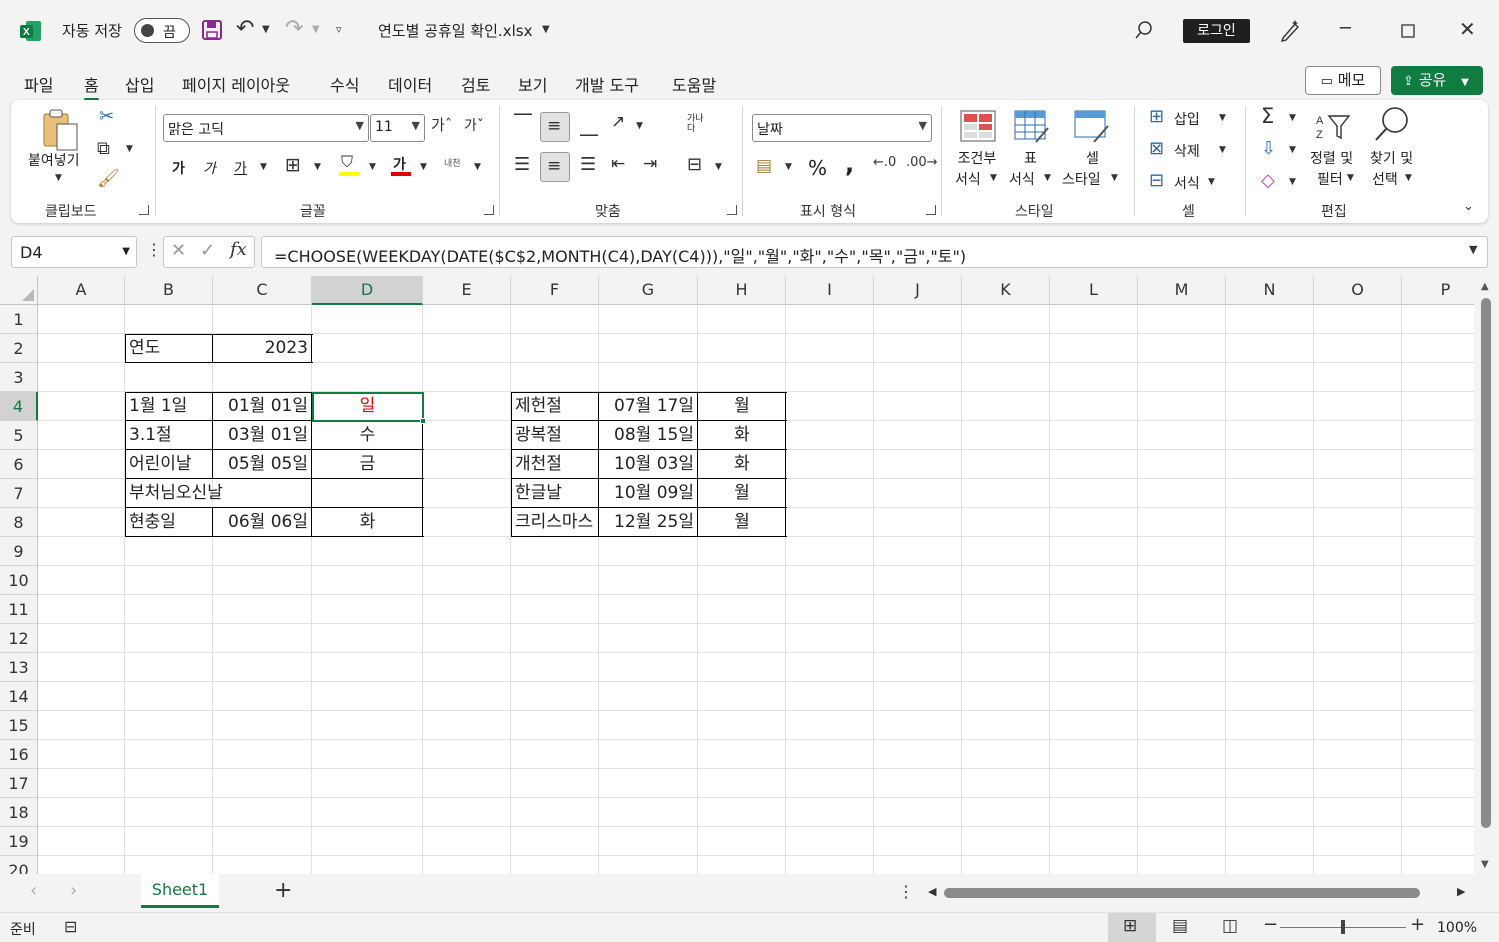 Image resolution: width=1499 pixels, height=942 pixels. What do you see at coordinates (555, 464) in the screenshot?
I see `cell-f6: 개천절` at bounding box center [555, 464].